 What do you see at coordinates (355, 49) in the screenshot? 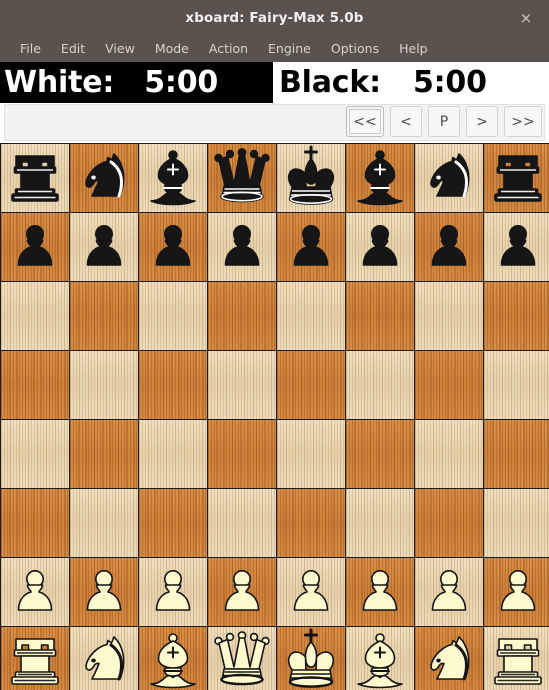
I see `menu-item-options: Options` at bounding box center [355, 49].